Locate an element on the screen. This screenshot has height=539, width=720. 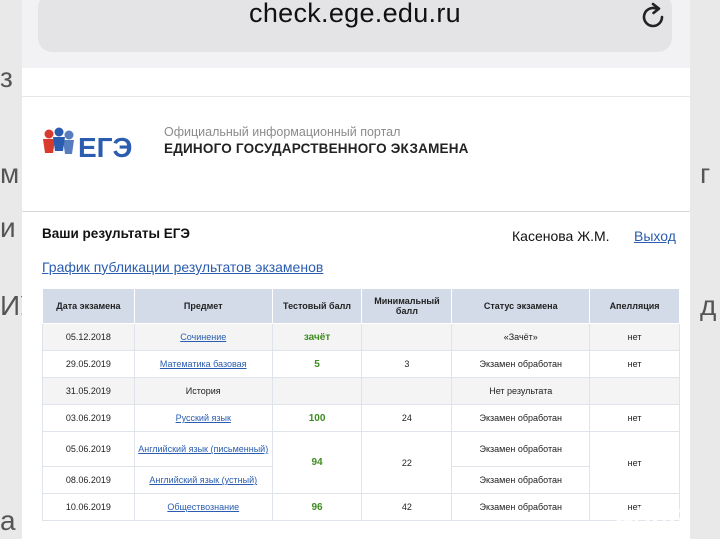
column-header-score: Тестовый балл is located at coordinates (317, 306).